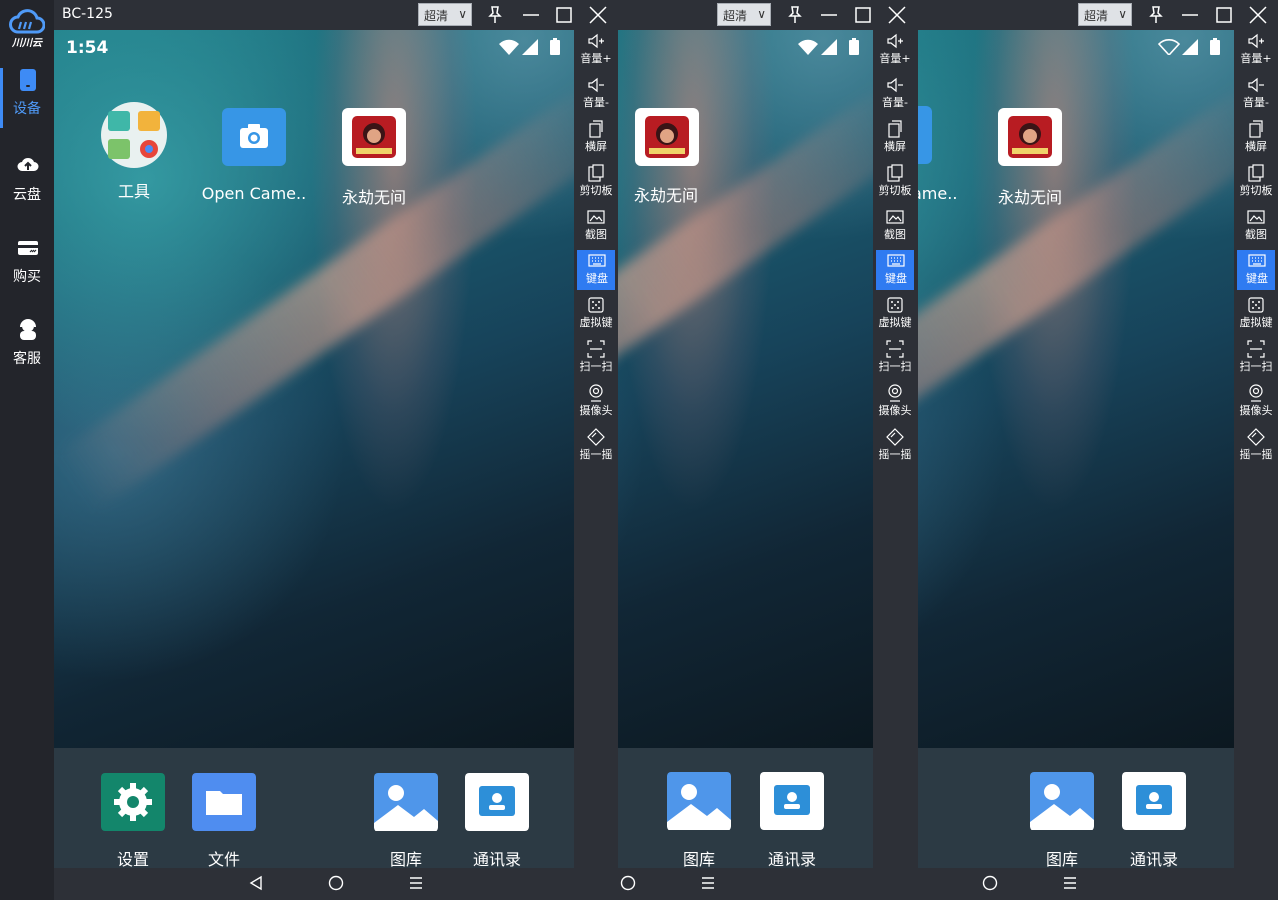  Describe the element at coordinates (134, 157) in the screenshot. I see `app-tools-folder: 工具` at that location.